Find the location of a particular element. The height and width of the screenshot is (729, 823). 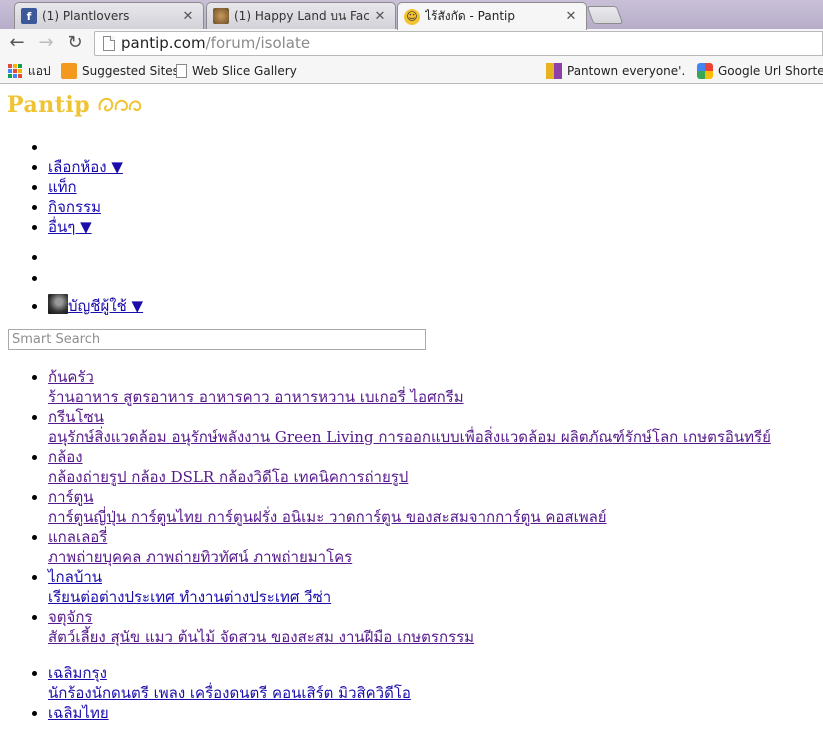

more-link: อื่นๆ ▼ is located at coordinates (70, 227).